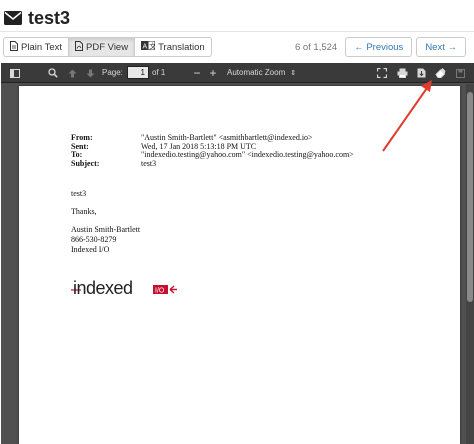  I want to click on header-divider, so click(237, 31).